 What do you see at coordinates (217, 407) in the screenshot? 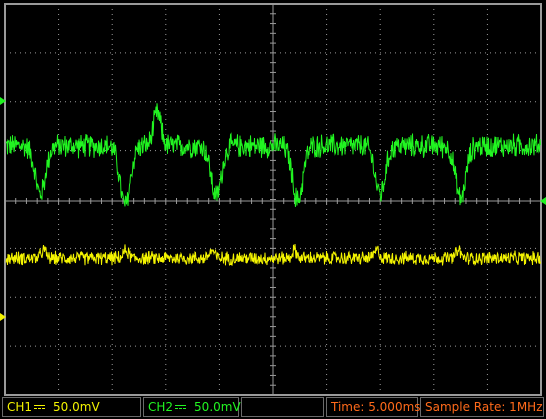
I see `ch2-scale: 50.0mV` at bounding box center [217, 407].